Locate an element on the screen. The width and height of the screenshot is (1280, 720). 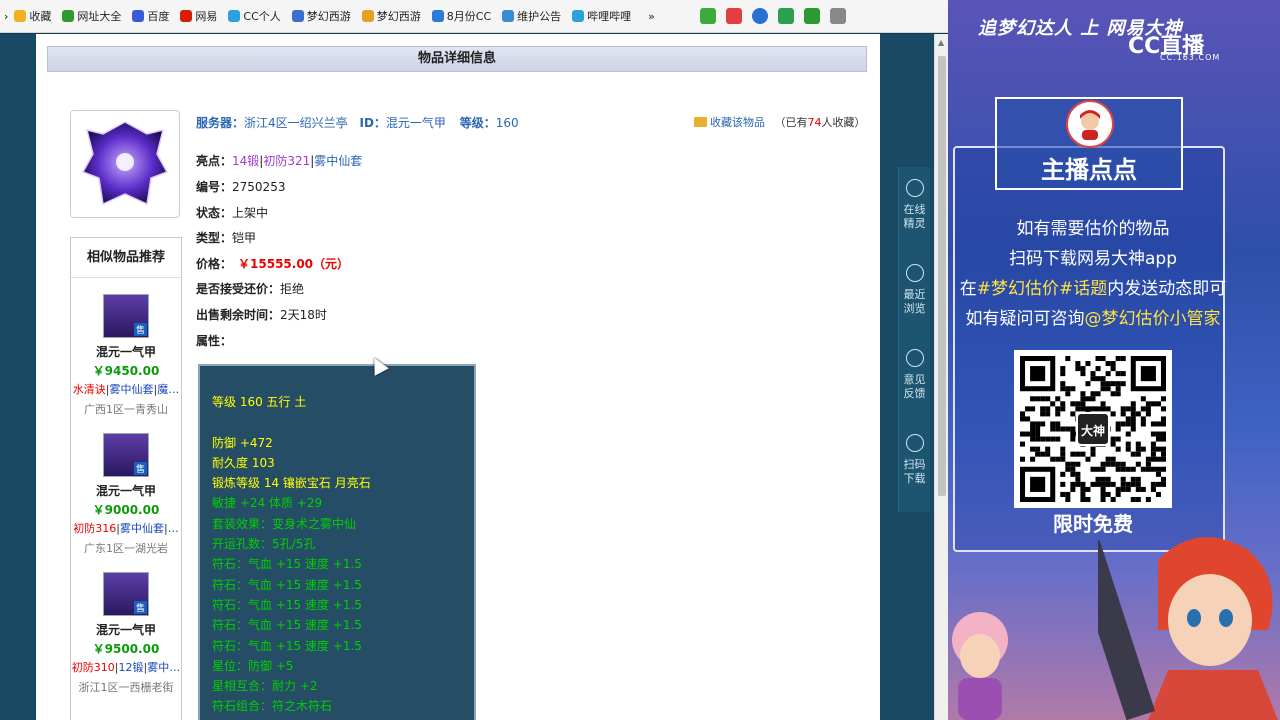
attribute-line: 锻炼等级 14 镶嵌宝石 月亮石 is located at coordinates (291, 483).